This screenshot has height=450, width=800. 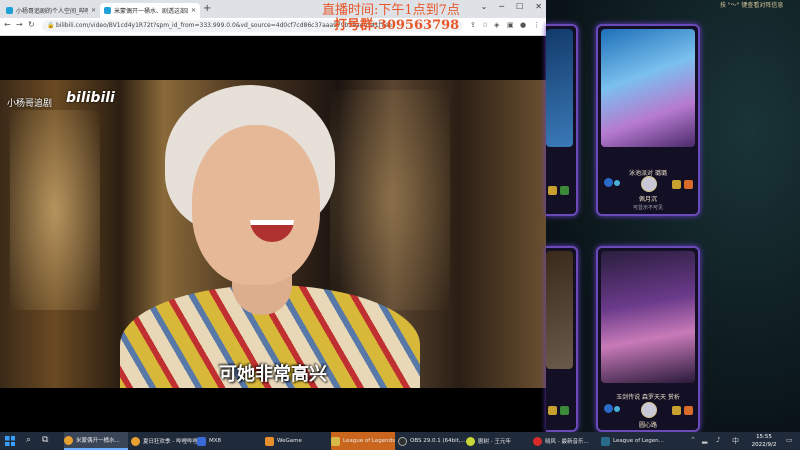 I want to click on wegame-icon, so click(x=269, y=441).